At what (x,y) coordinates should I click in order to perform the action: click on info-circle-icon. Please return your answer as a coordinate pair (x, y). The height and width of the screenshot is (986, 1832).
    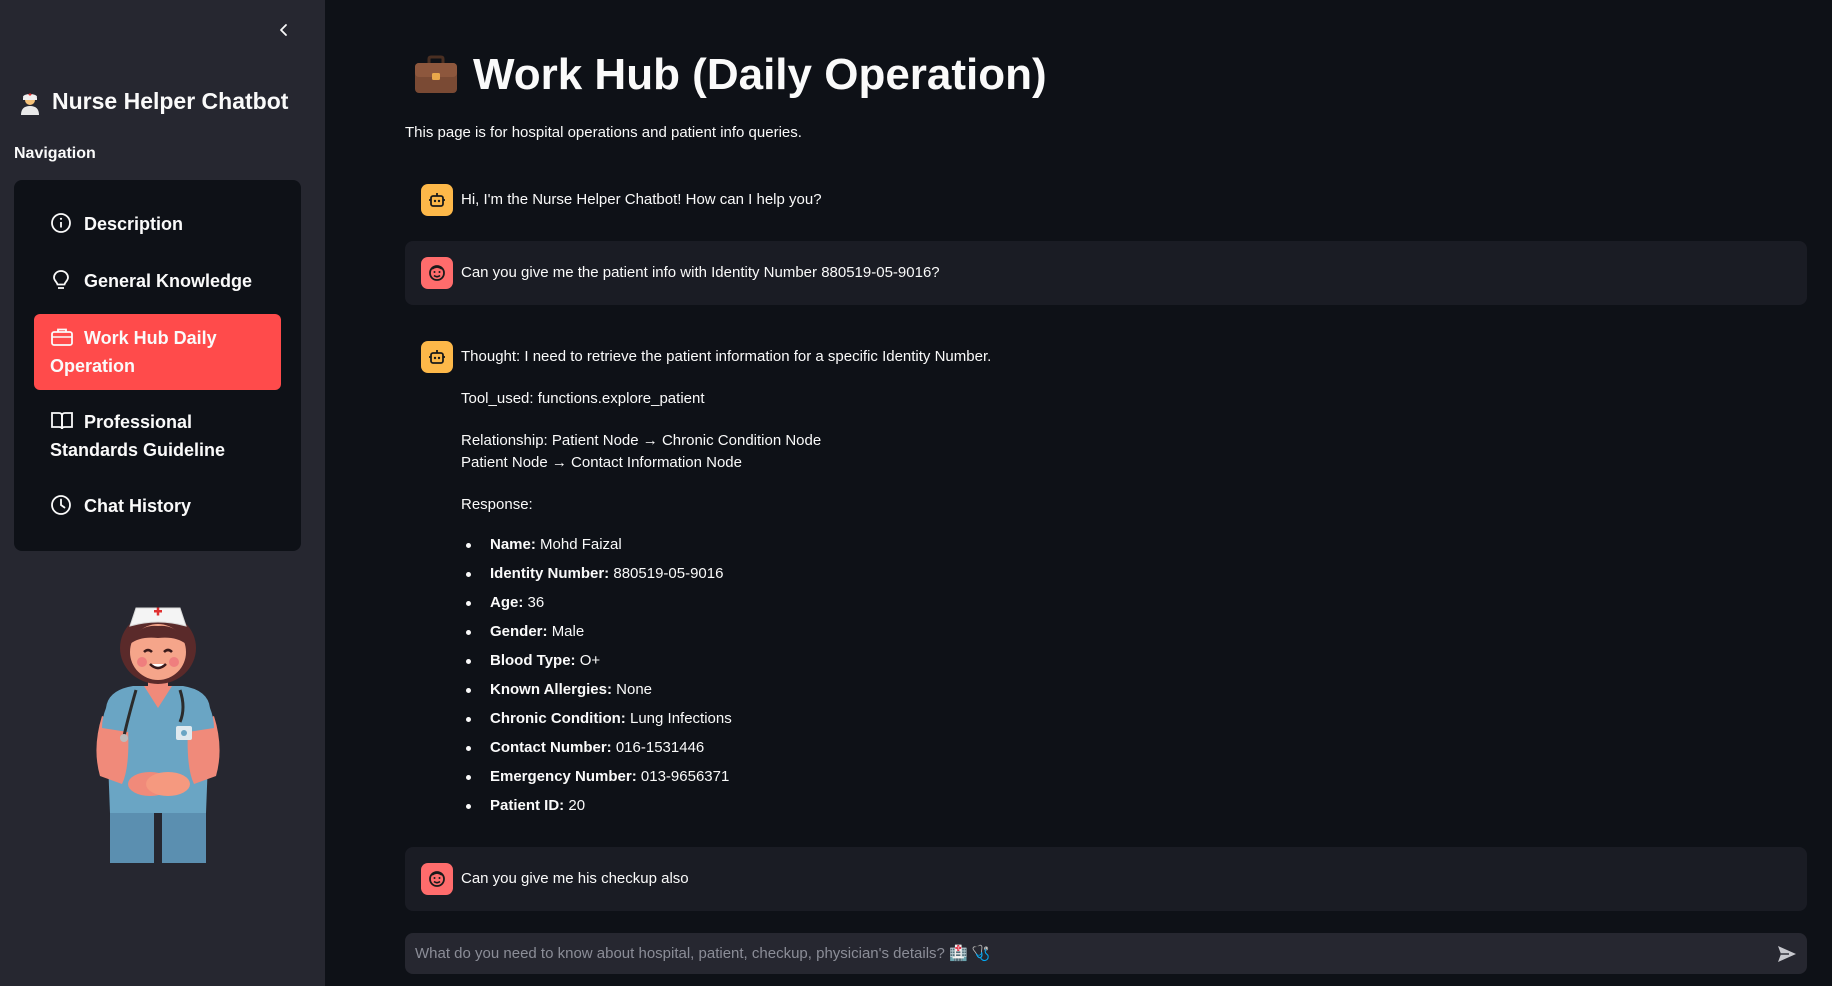
    Looking at the image, I should click on (61, 223).